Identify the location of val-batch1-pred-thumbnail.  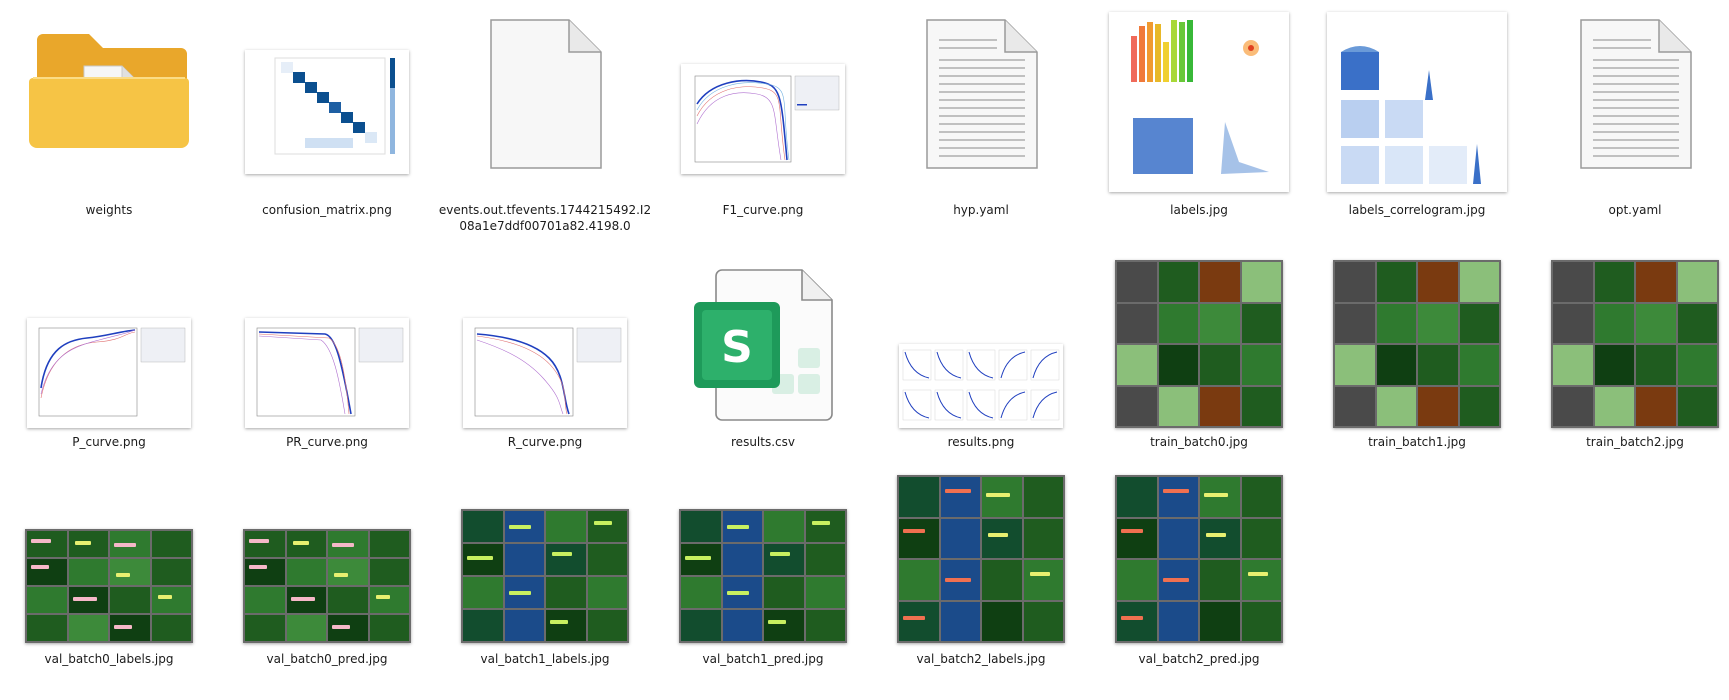
(763, 576).